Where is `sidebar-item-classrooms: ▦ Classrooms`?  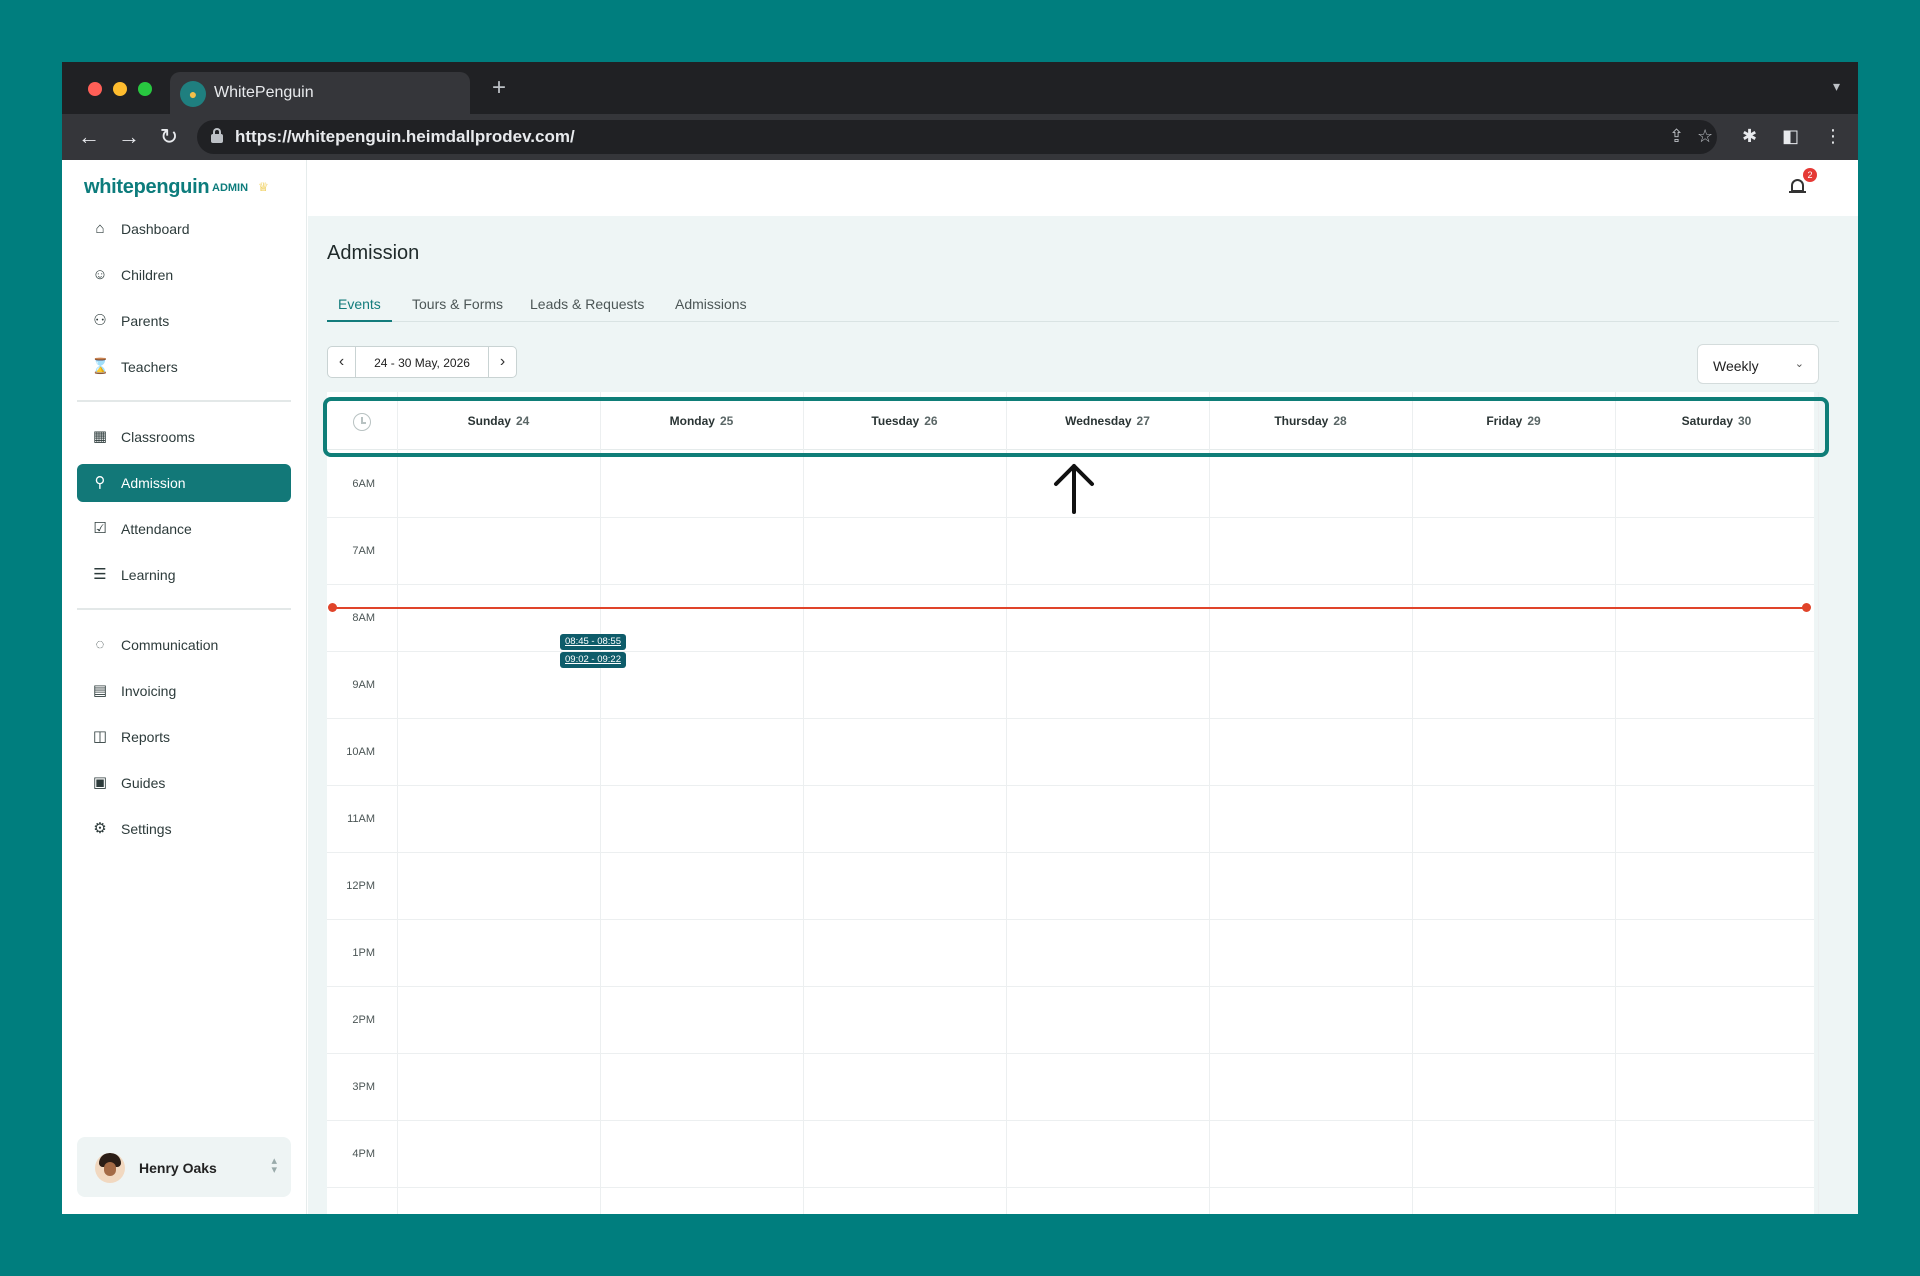 sidebar-item-classrooms: ▦ Classrooms is located at coordinates (184, 437).